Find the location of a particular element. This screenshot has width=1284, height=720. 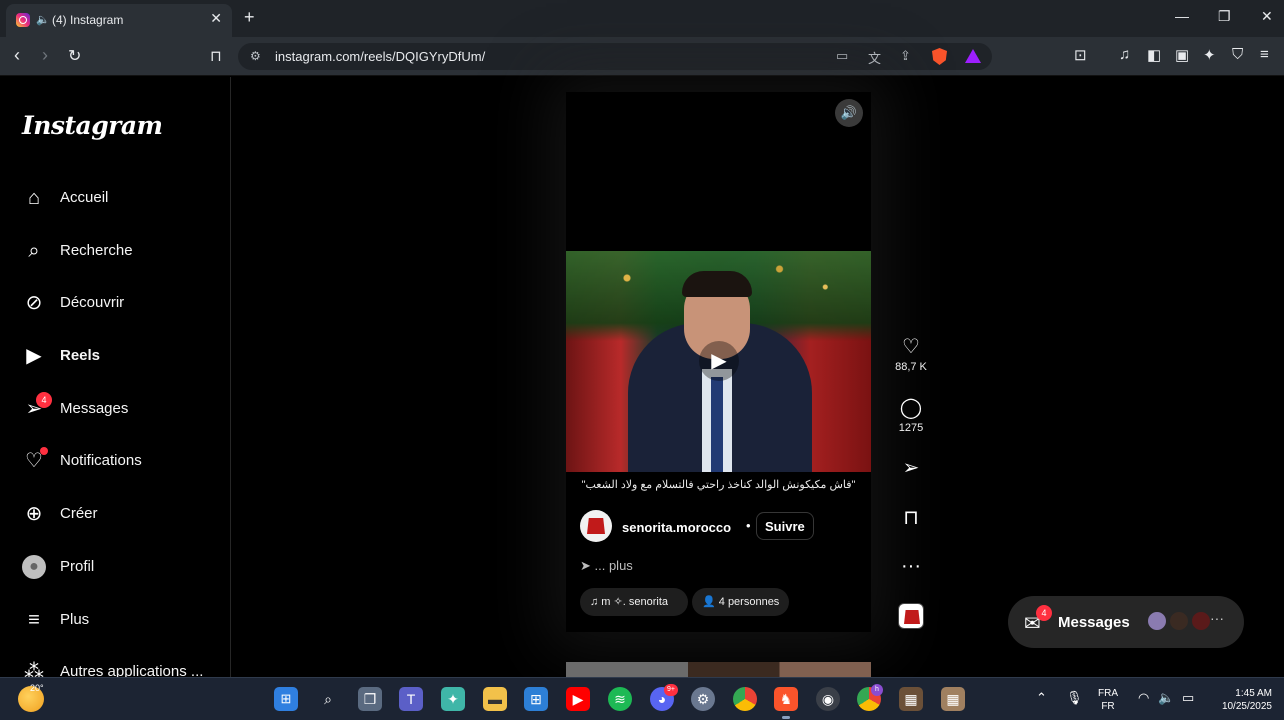

sidebar-item-label: Plus is located at coordinates (75, 619).